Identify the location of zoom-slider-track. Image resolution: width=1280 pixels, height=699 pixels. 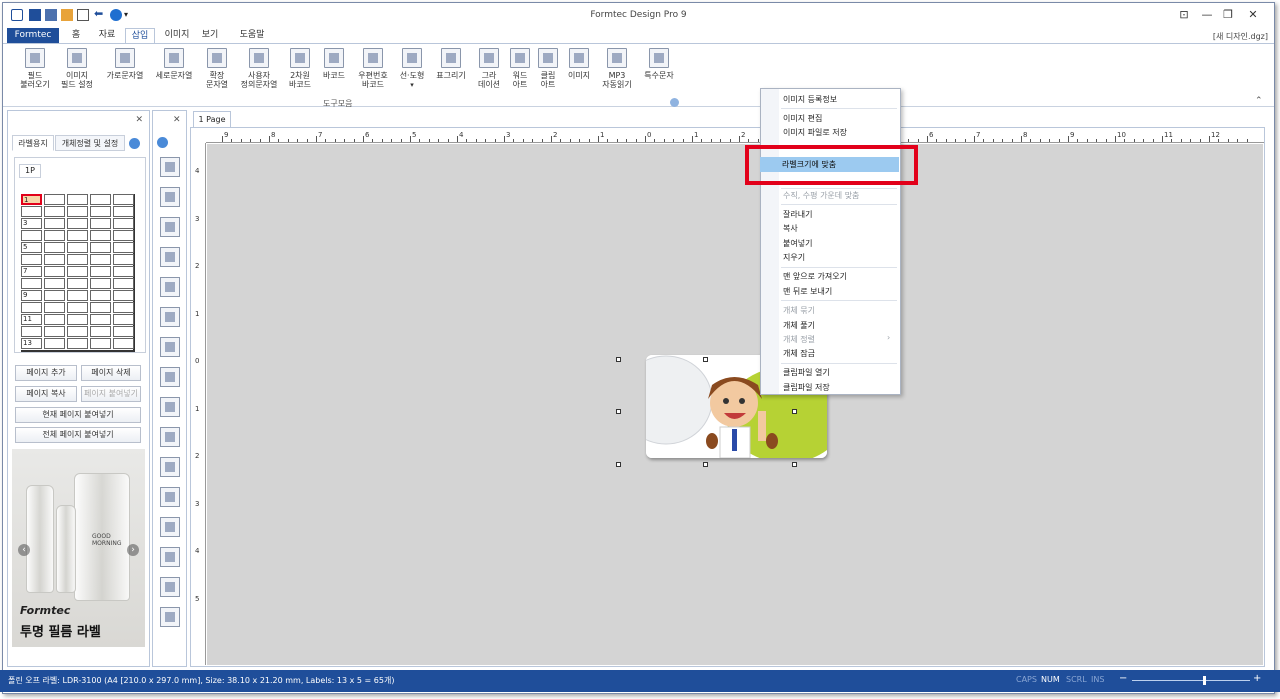
(1191, 680).